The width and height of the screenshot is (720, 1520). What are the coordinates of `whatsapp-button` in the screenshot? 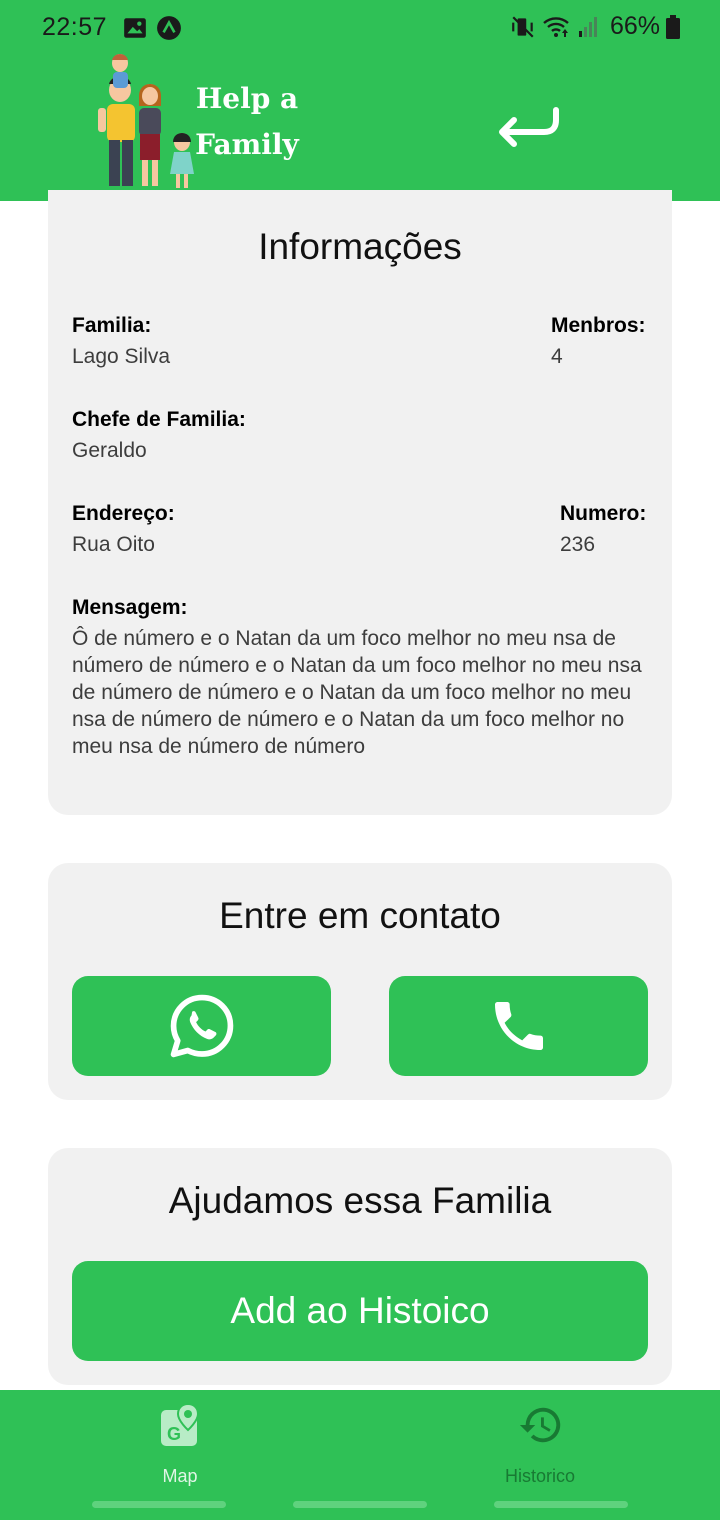 It's located at (201, 1026).